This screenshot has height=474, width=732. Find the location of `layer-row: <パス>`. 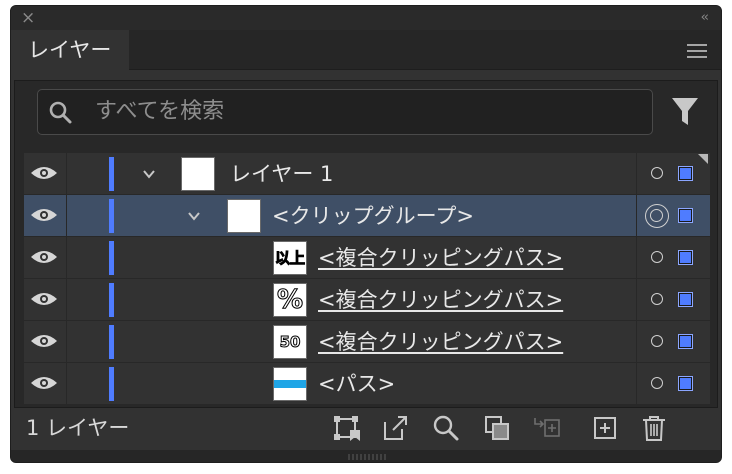

layer-row: <パス> is located at coordinates (367, 383).